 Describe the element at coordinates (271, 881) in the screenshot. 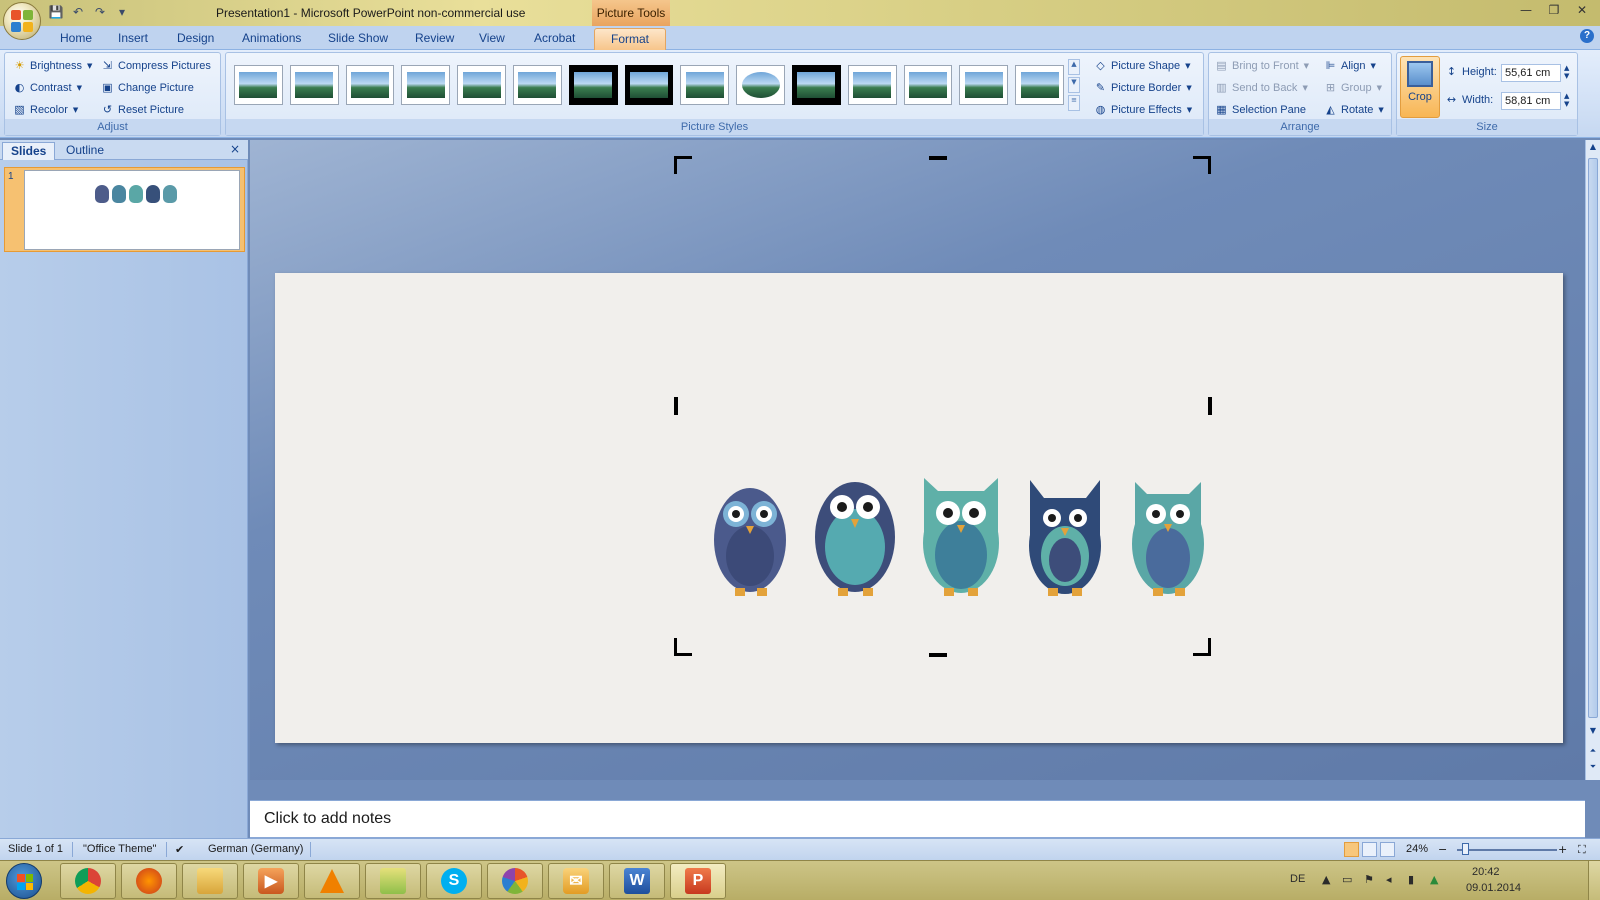

I see `taskbar-media-player: ▶` at that location.